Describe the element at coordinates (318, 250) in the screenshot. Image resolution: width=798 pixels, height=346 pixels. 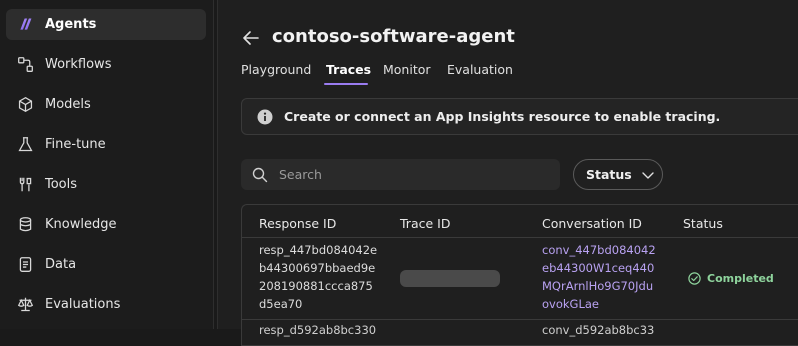
I see `response-id-line: resp_447bd084042e` at that location.